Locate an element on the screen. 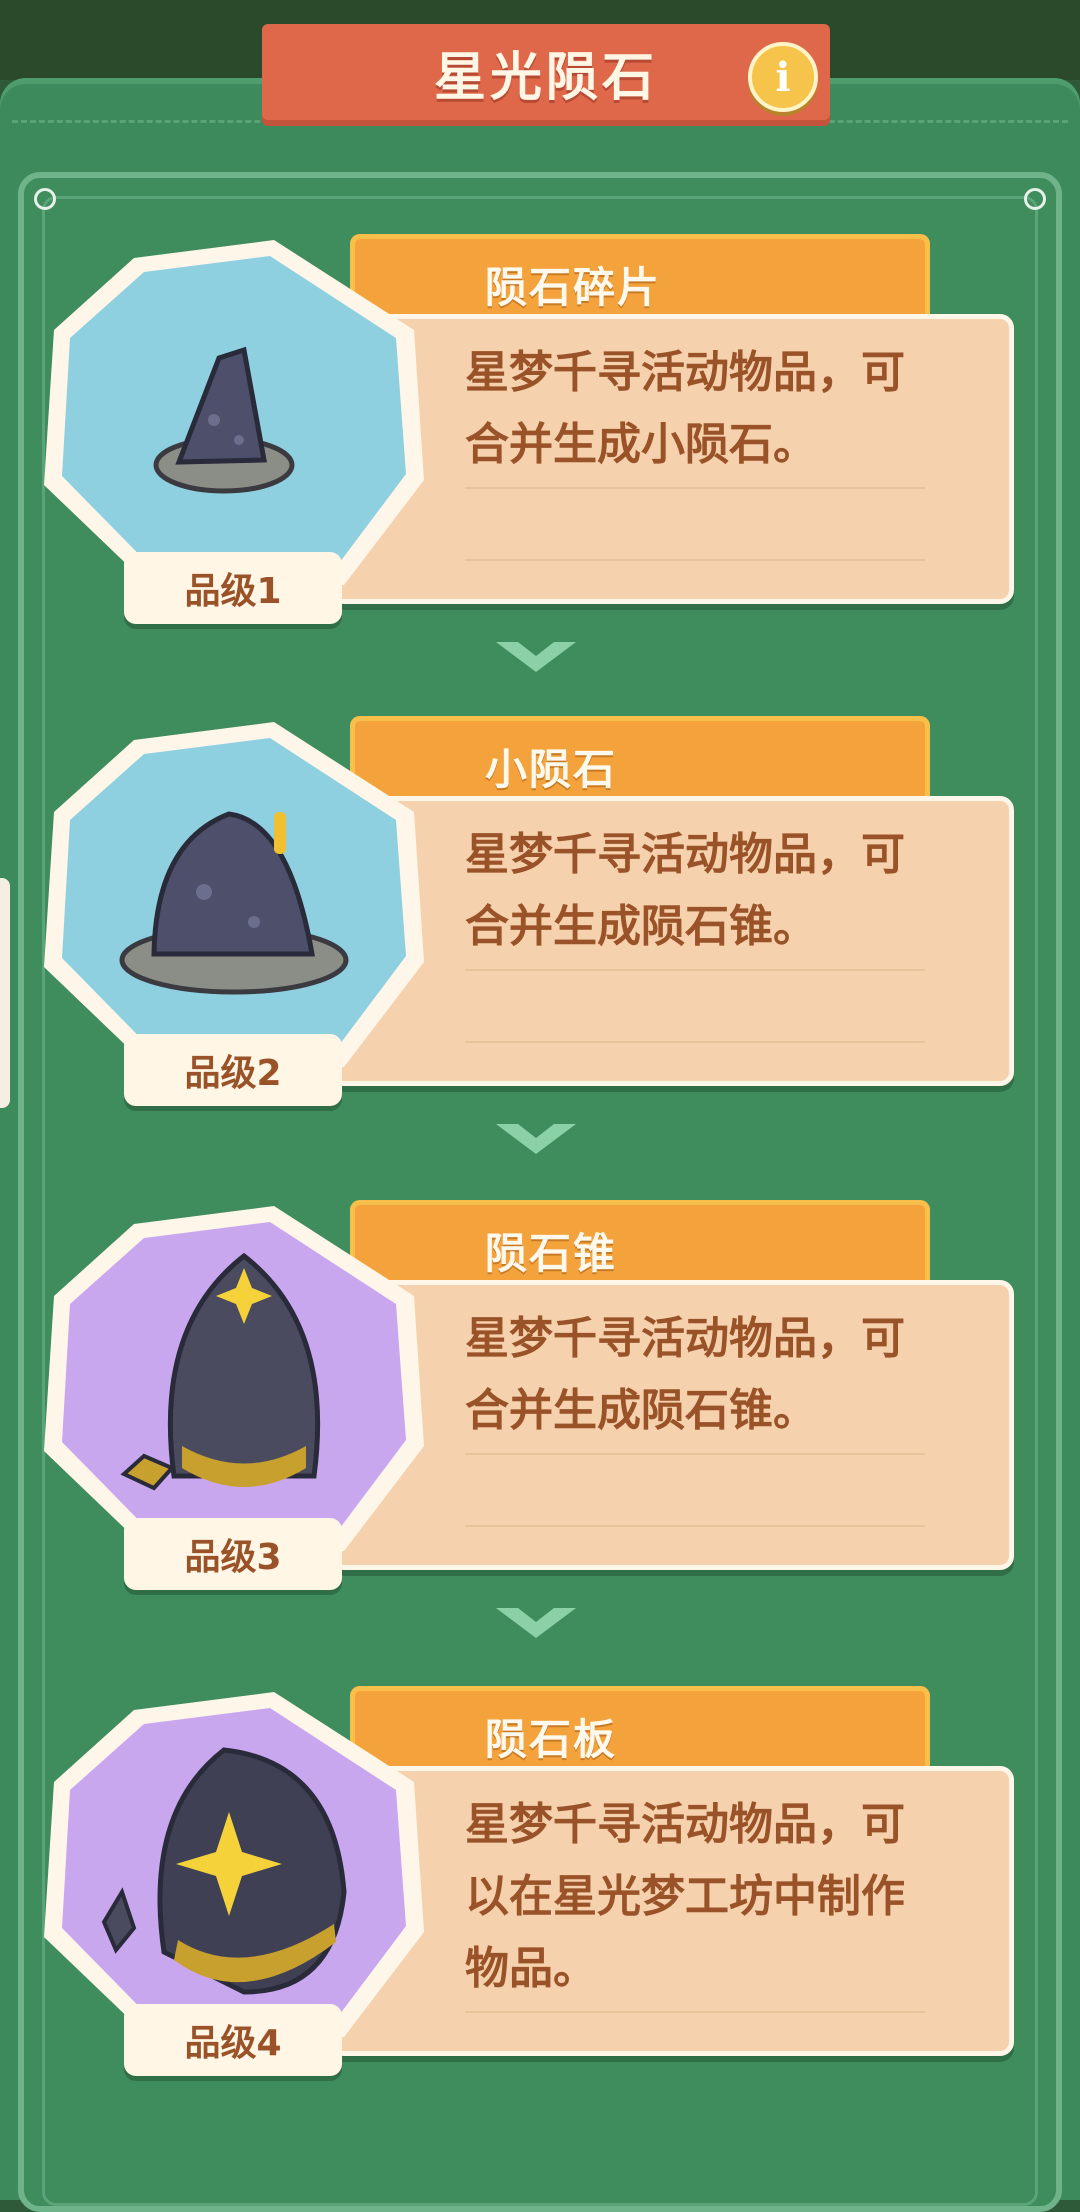 This screenshot has width=1080, height=2212. dashed-divider is located at coordinates (540, 121).